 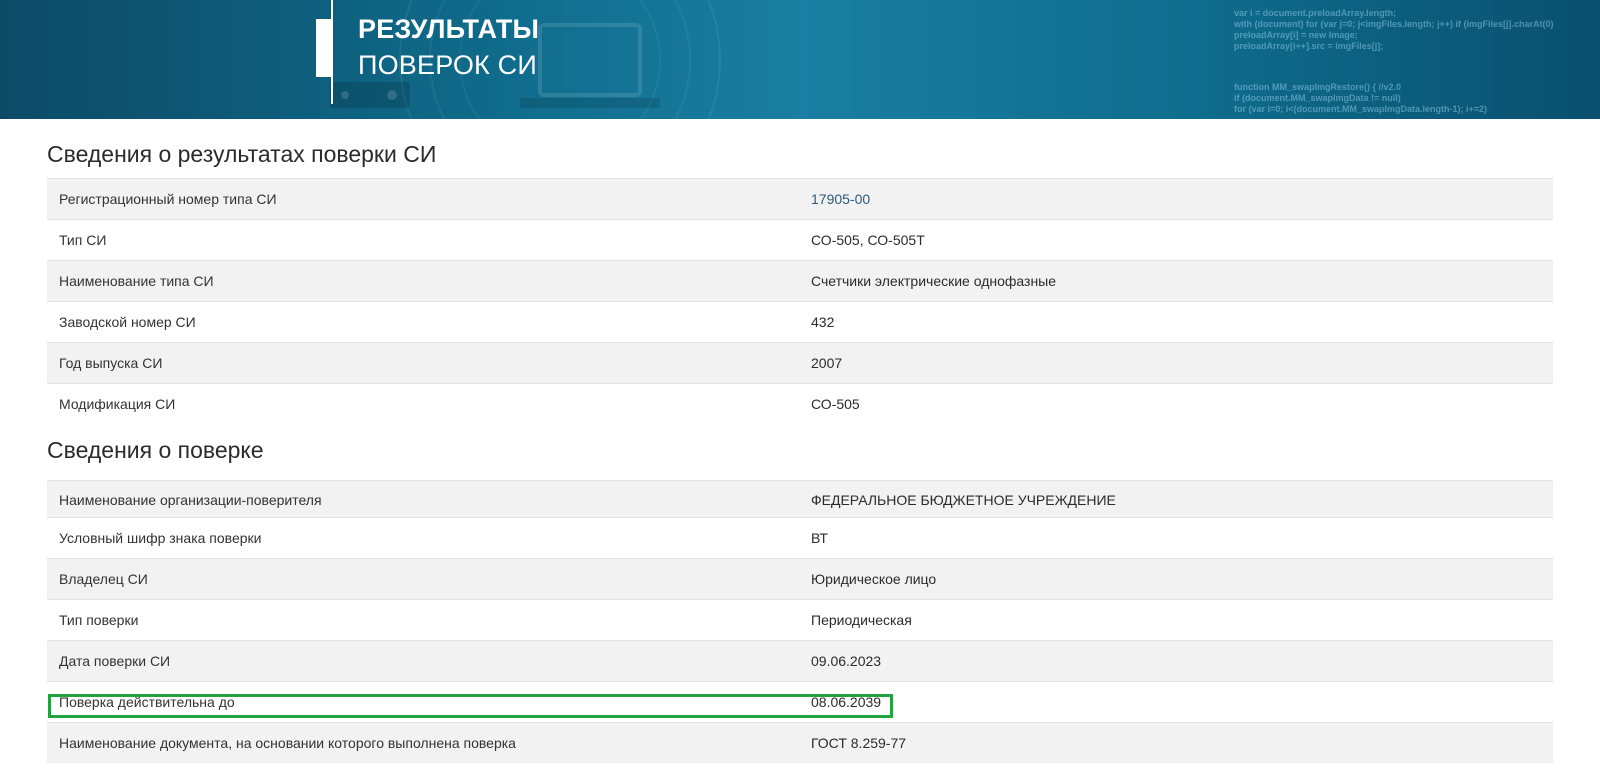 What do you see at coordinates (99, 620) in the screenshot?
I see `row-label: Тип поверки` at bounding box center [99, 620].